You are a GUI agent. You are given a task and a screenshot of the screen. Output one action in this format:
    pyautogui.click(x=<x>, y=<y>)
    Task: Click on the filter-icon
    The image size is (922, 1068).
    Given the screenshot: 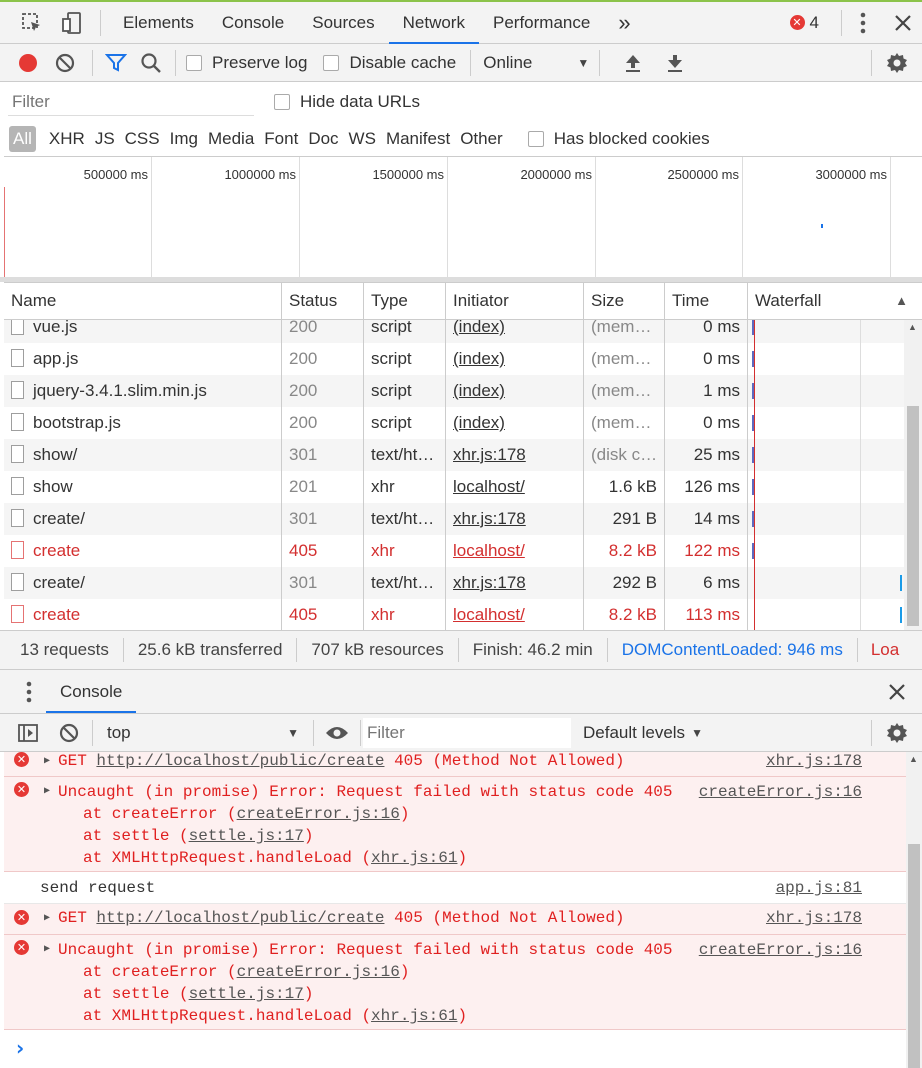 What is the action you would take?
    pyautogui.click(x=116, y=63)
    